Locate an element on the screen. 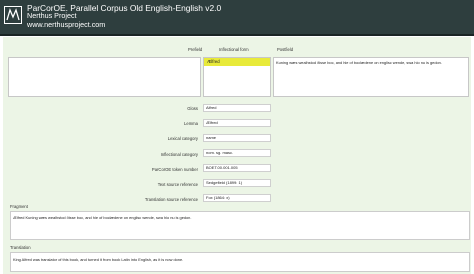 This screenshot has width=474, height=274. nerthus-logo-icon is located at coordinates (13, 15).